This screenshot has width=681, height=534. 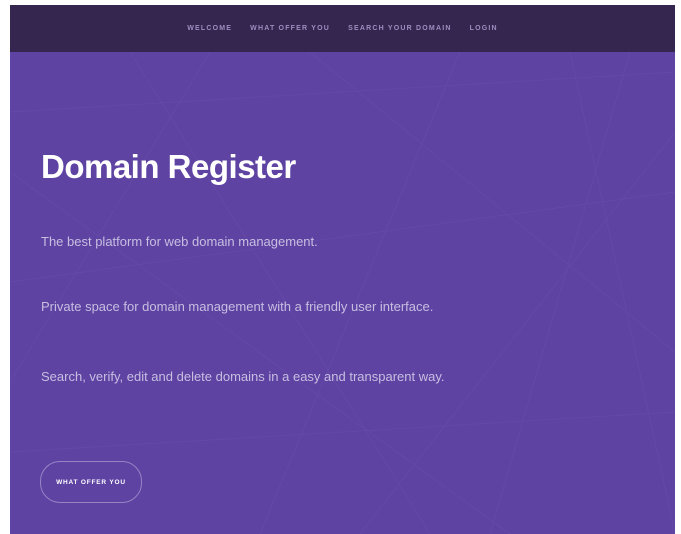 What do you see at coordinates (400, 28) in the screenshot?
I see `nav-item-search-your-domain: SEARCH YOUR DOMAIN` at bounding box center [400, 28].